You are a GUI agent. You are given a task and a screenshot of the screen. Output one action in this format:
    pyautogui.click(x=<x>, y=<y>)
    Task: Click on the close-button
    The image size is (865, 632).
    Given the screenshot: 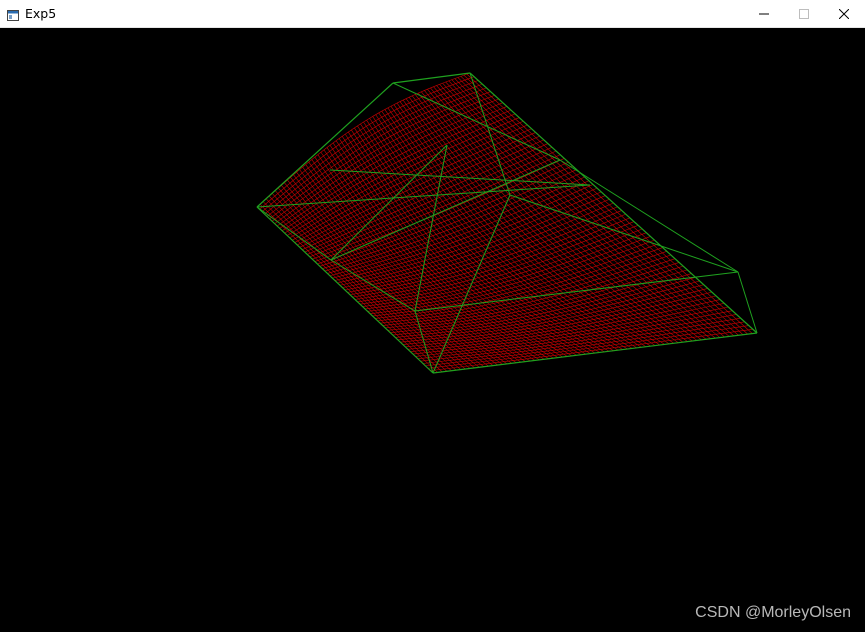 What is the action you would take?
    pyautogui.click(x=843, y=14)
    